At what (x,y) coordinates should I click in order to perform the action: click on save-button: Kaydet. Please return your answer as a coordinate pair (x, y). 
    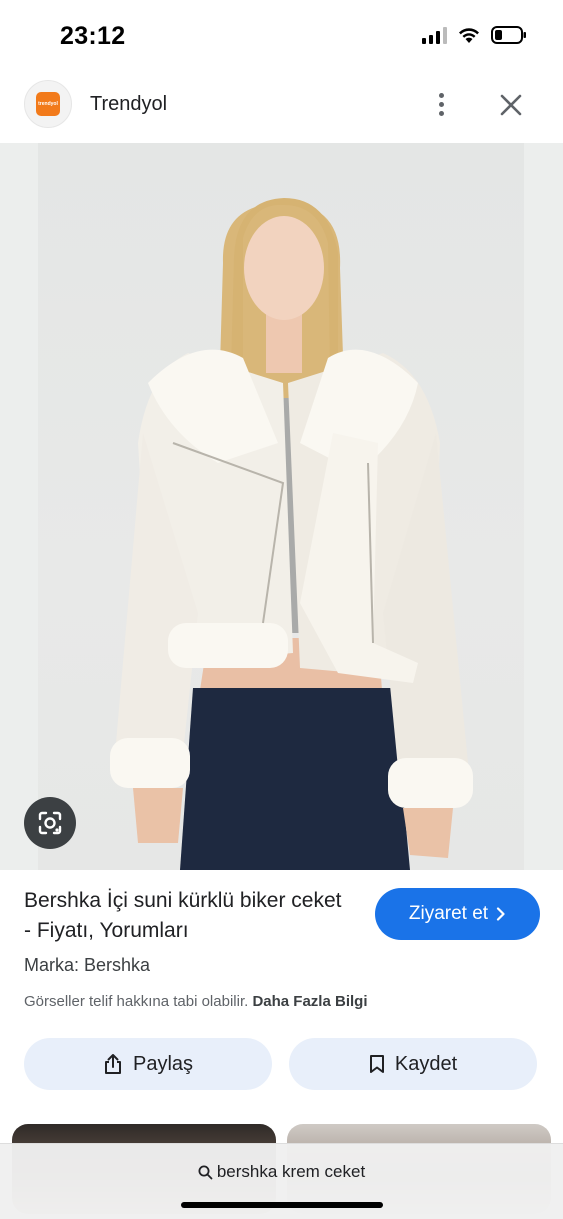
    Looking at the image, I should click on (413, 1064).